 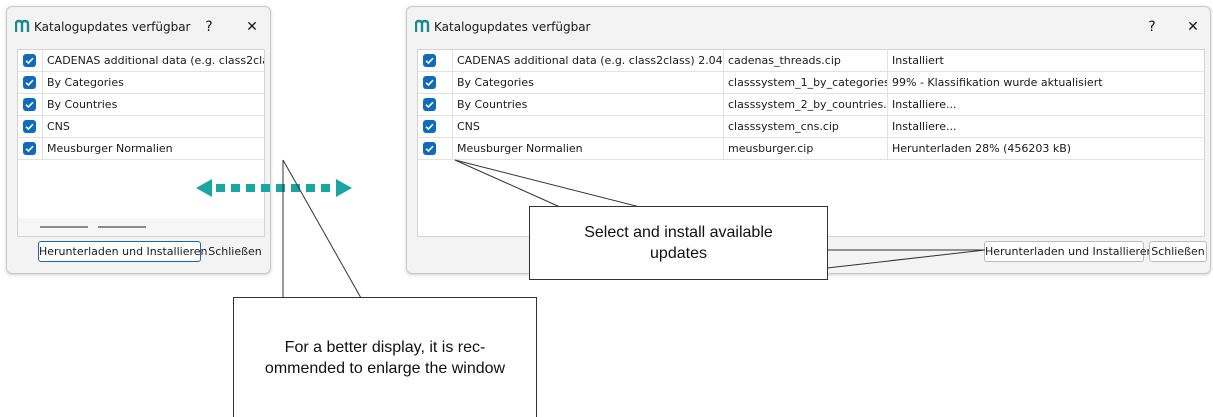 I want to click on list-item: By Countries, so click(x=141, y=105).